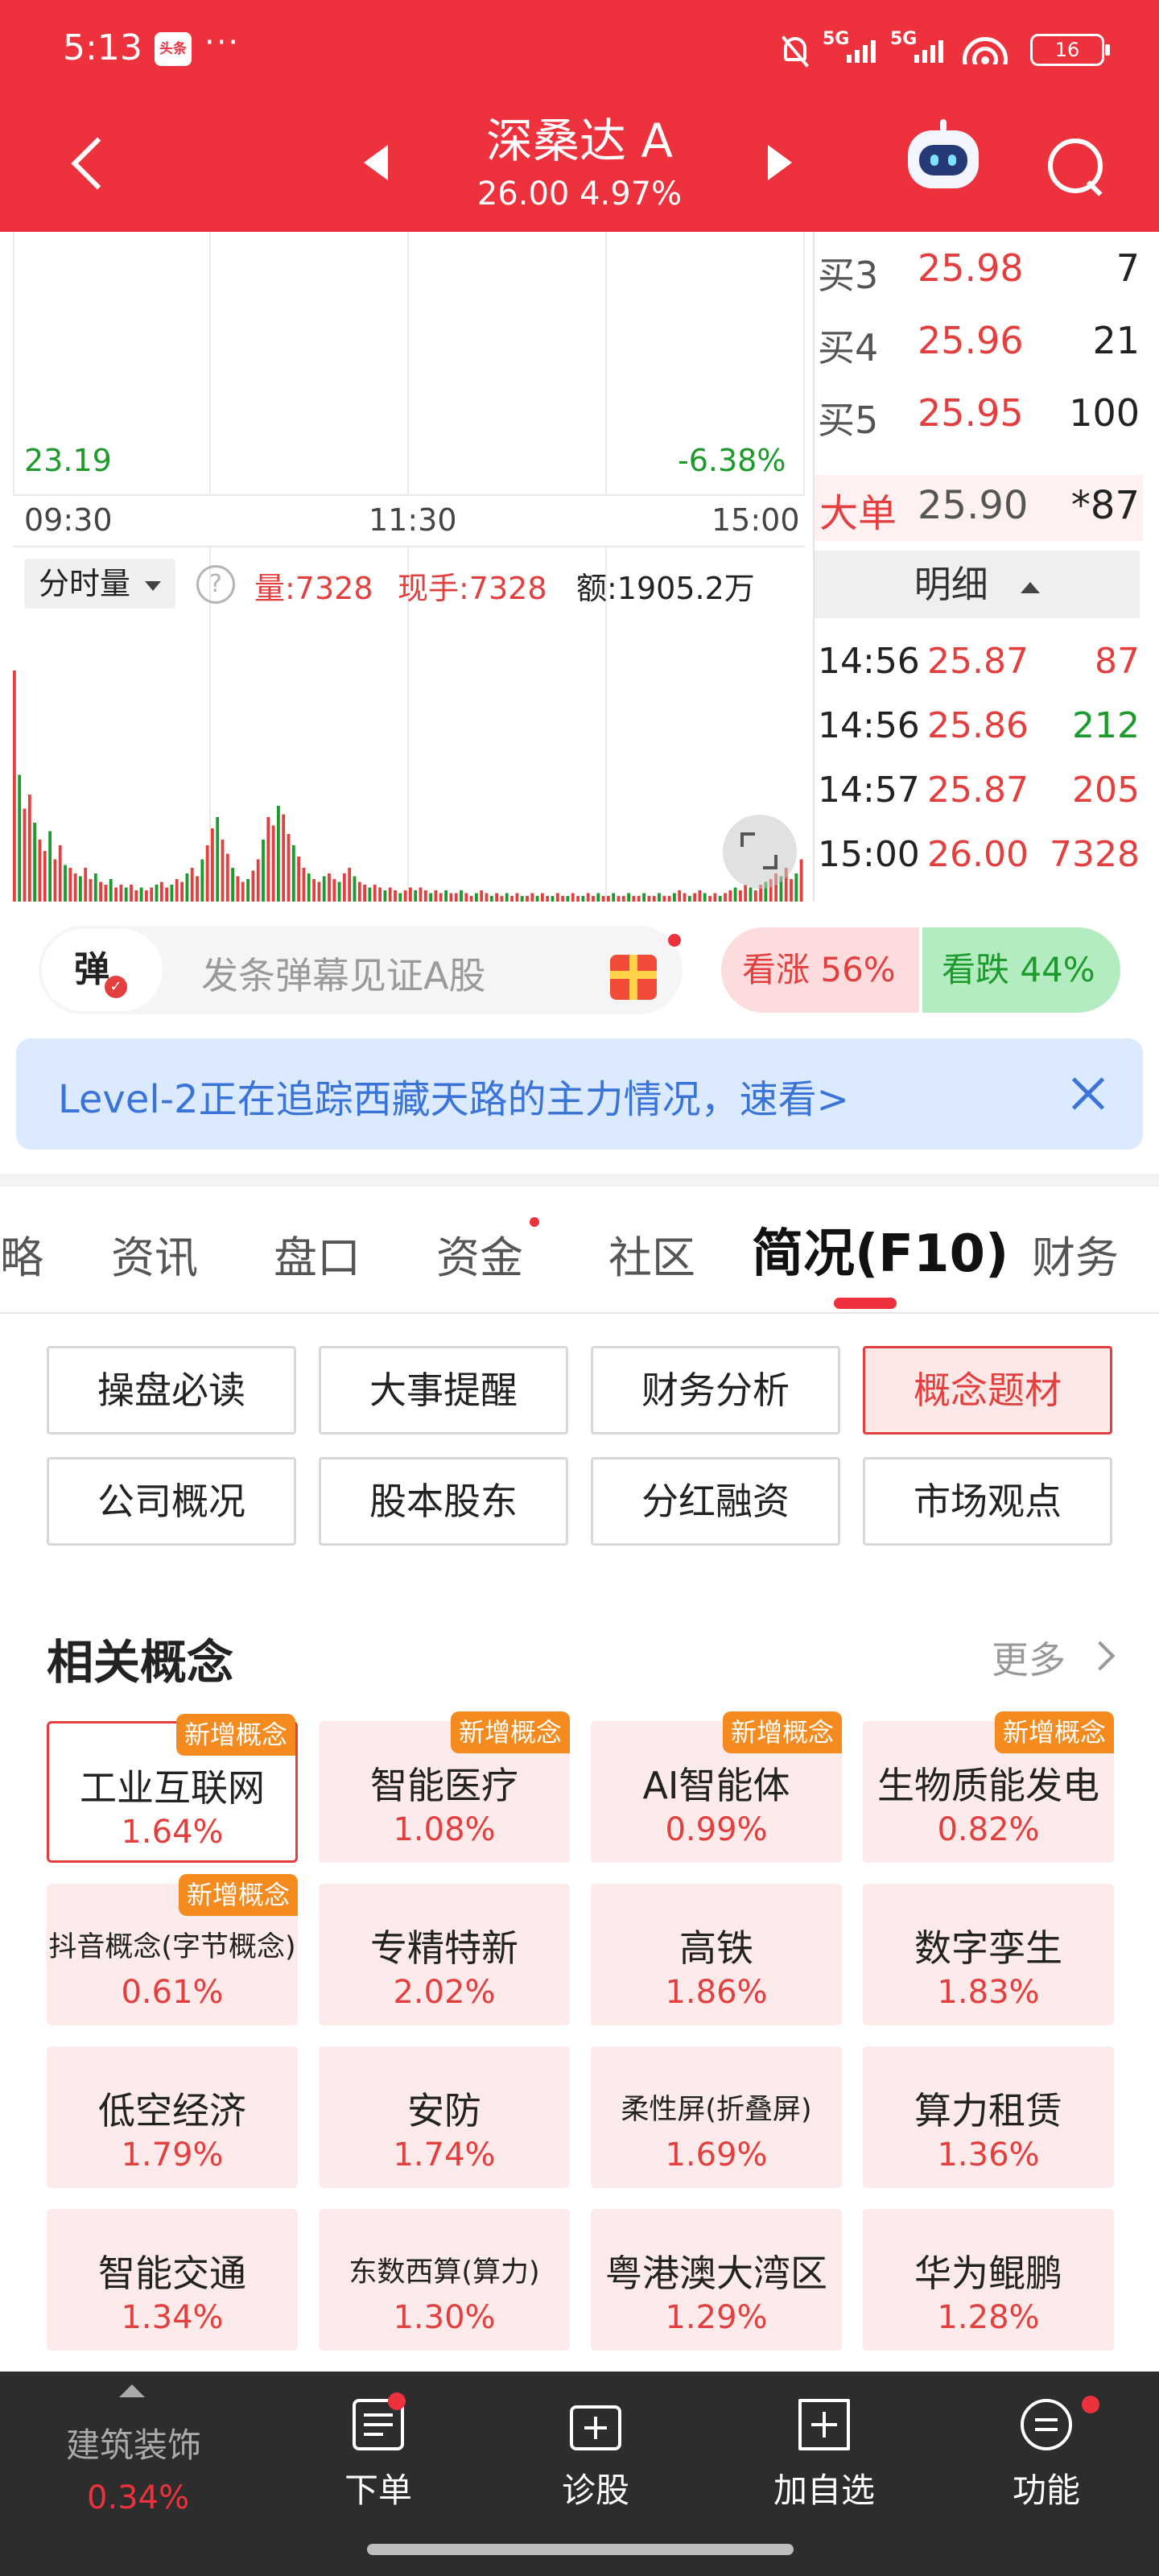  What do you see at coordinates (715, 1390) in the screenshot?
I see `f10-financial-analysis-button: 财务分析` at bounding box center [715, 1390].